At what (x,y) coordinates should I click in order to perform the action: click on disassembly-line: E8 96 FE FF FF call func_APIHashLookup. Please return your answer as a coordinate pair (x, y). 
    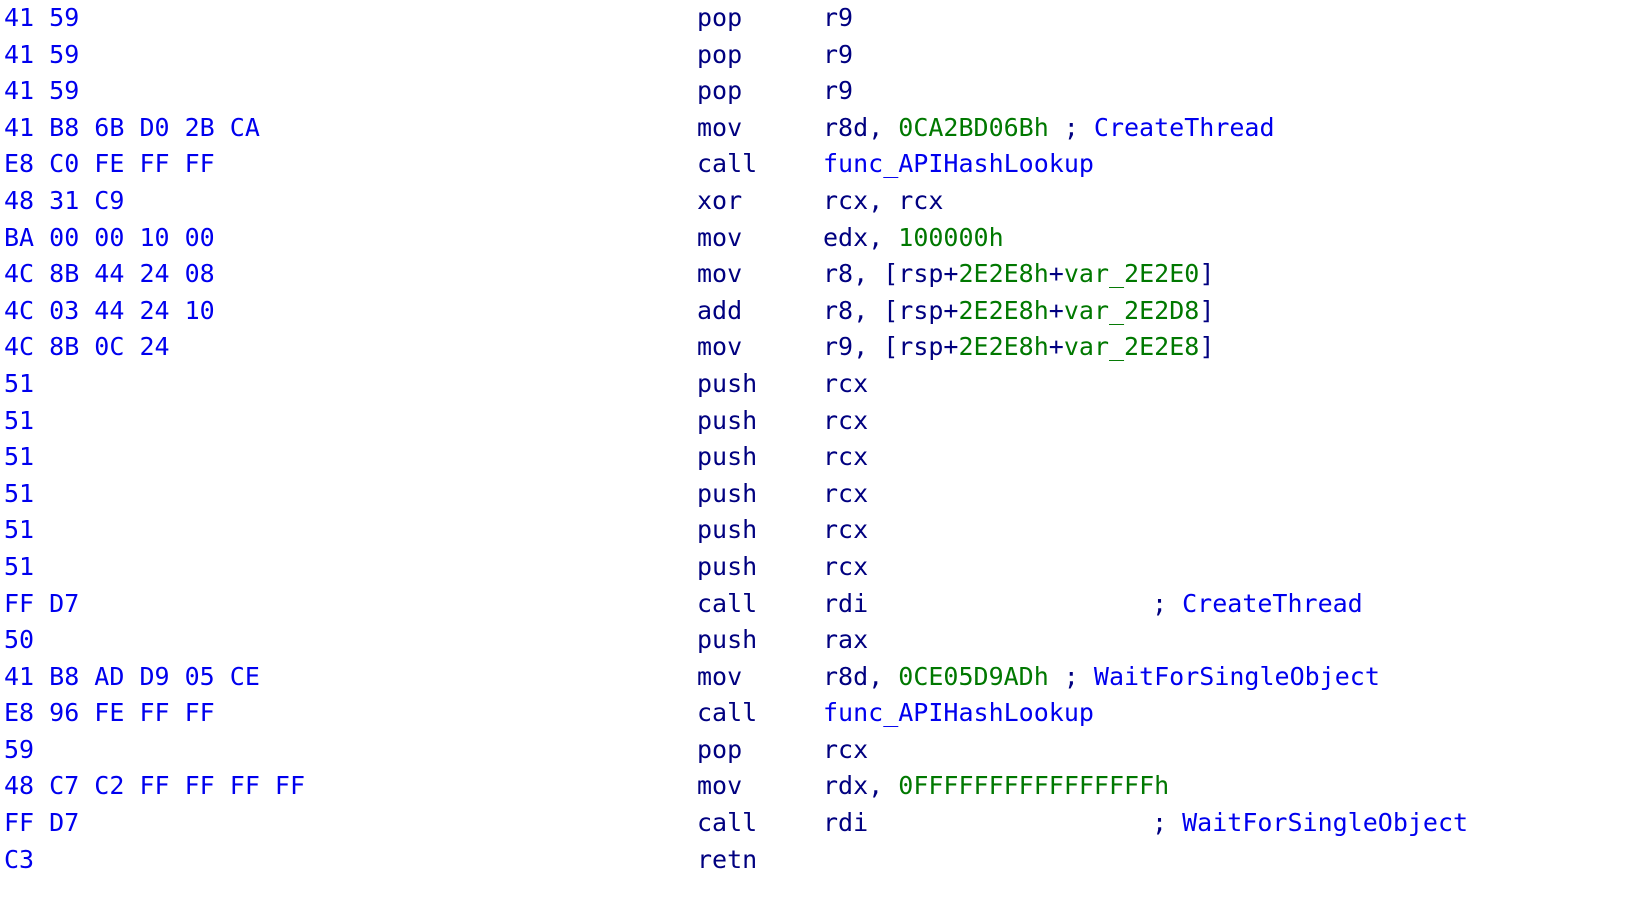
    Looking at the image, I should click on (813, 713).